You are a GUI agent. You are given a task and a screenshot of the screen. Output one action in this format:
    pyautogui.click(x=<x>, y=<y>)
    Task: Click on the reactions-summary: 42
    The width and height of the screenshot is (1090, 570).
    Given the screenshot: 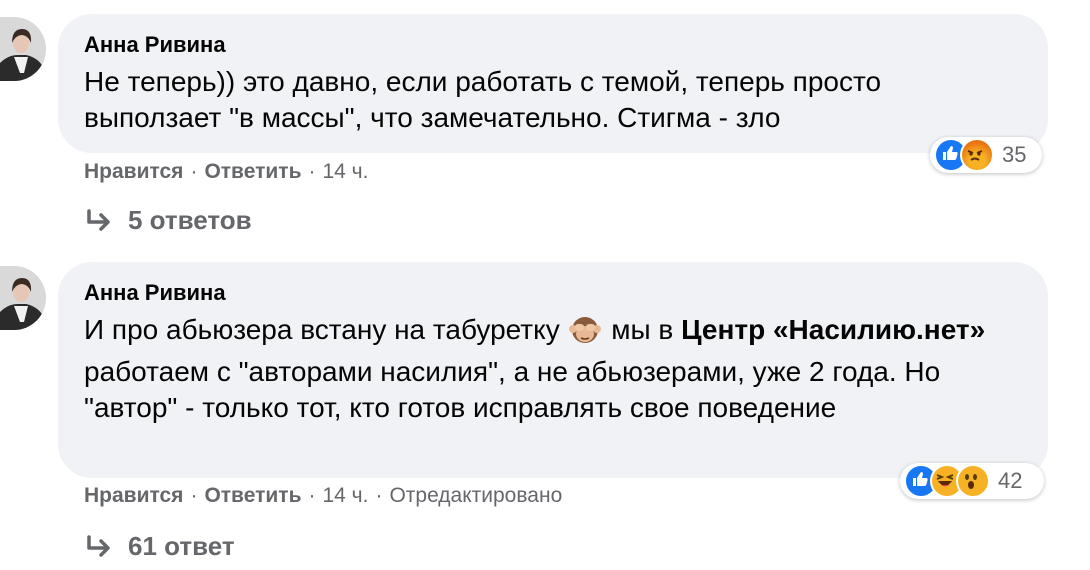 What is the action you would take?
    pyautogui.click(x=972, y=481)
    